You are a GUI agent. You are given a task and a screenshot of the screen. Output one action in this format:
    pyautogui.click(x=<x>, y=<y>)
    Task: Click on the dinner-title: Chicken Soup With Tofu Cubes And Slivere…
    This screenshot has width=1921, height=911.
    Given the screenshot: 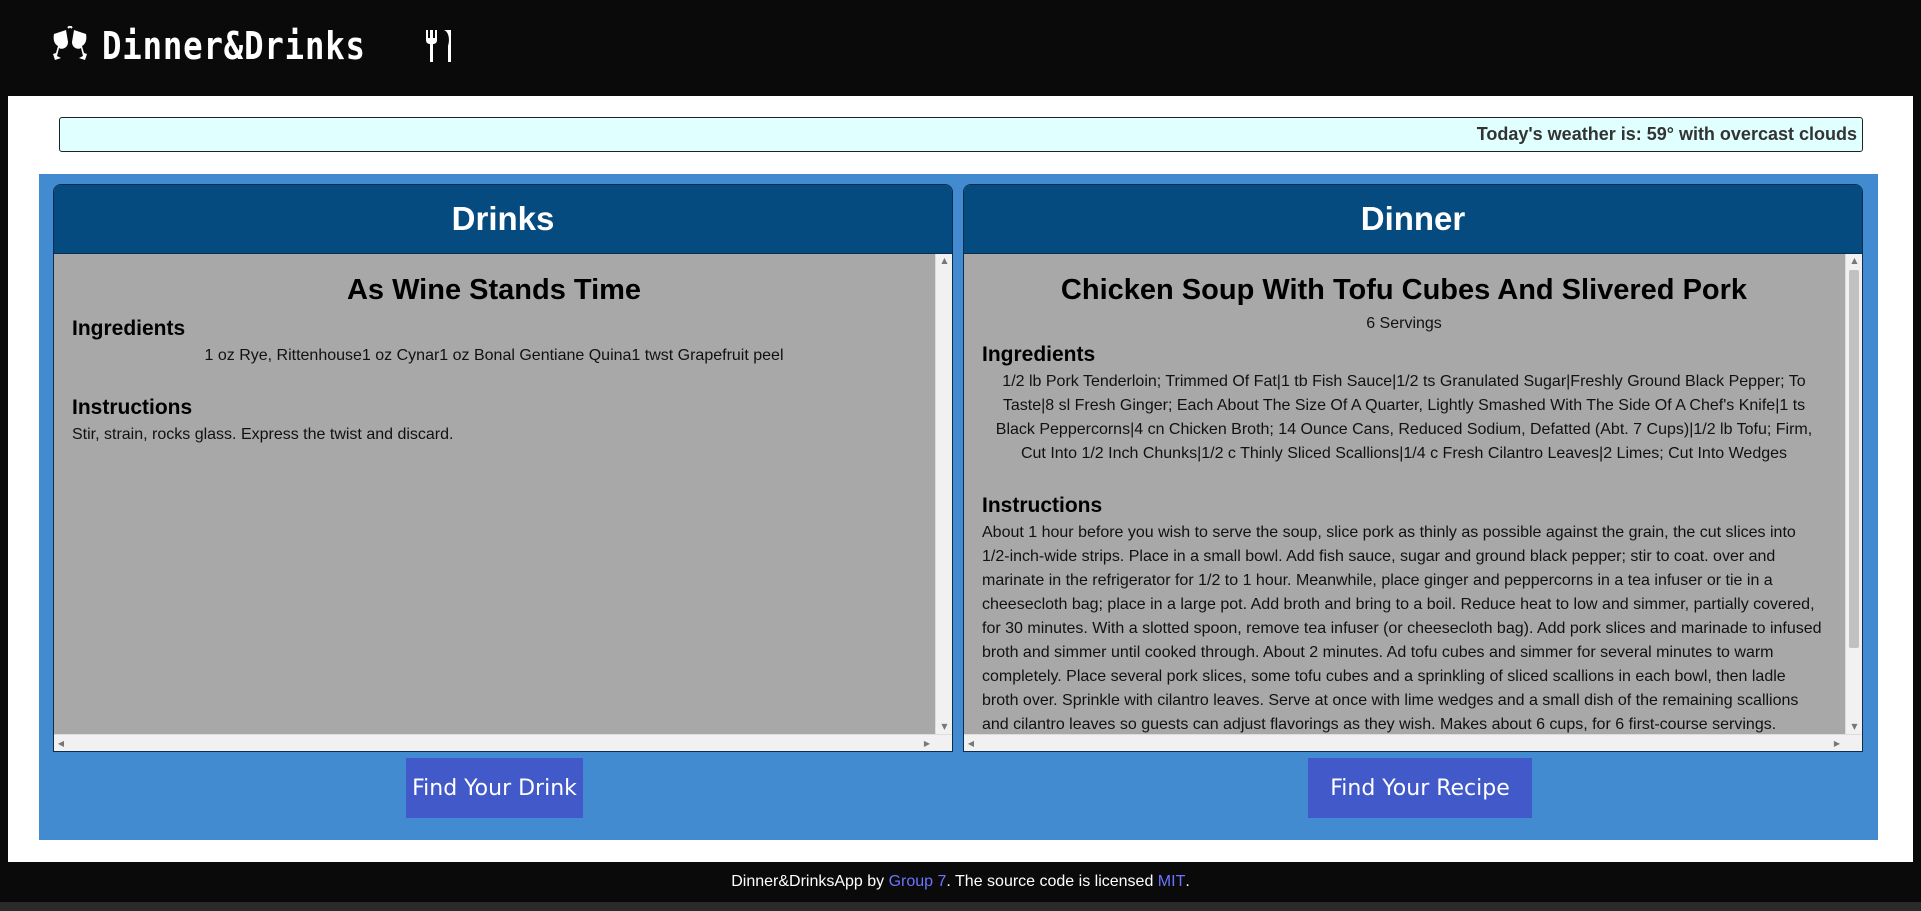 What is the action you would take?
    pyautogui.click(x=1404, y=290)
    